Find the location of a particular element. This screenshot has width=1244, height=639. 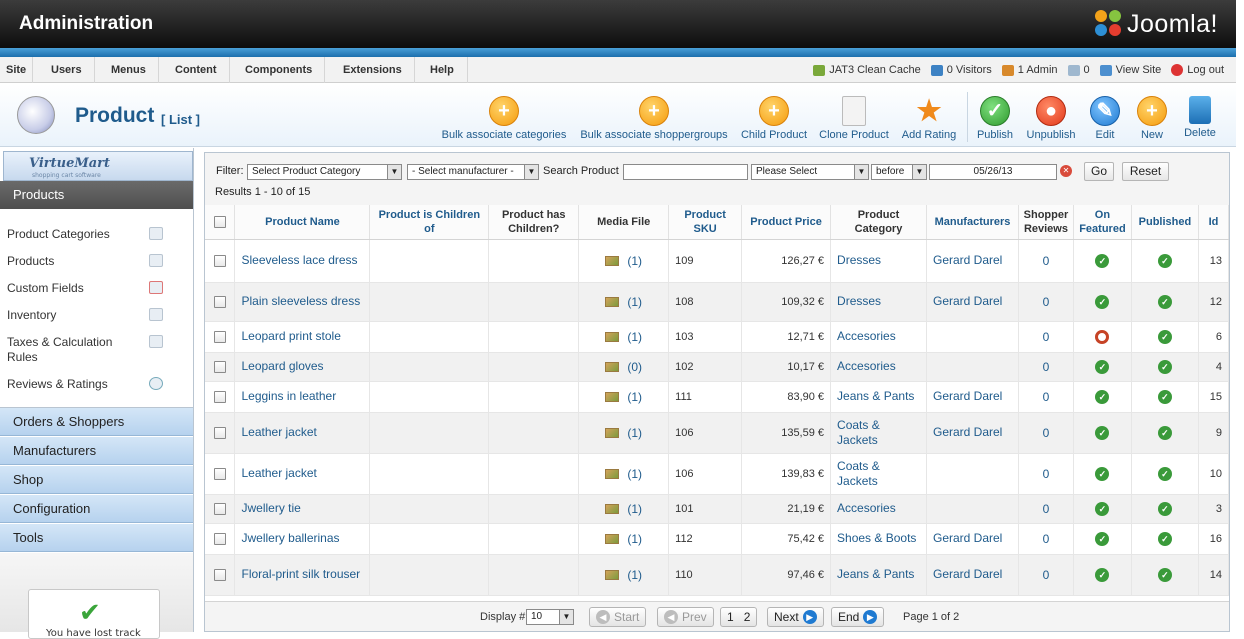

media-cell: (0) is located at coordinates (624, 367).